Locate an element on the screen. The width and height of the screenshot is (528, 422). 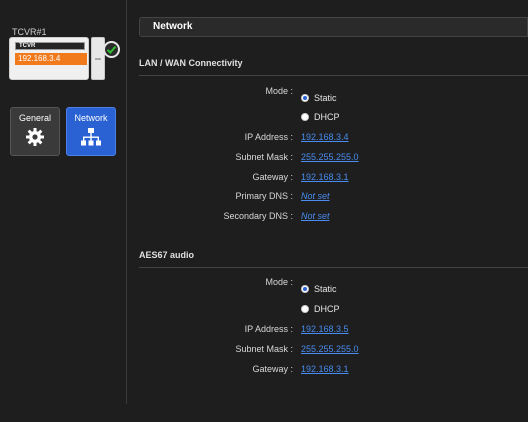
lan-subnet-value: 255.255.255.0 is located at coordinates (330, 157).